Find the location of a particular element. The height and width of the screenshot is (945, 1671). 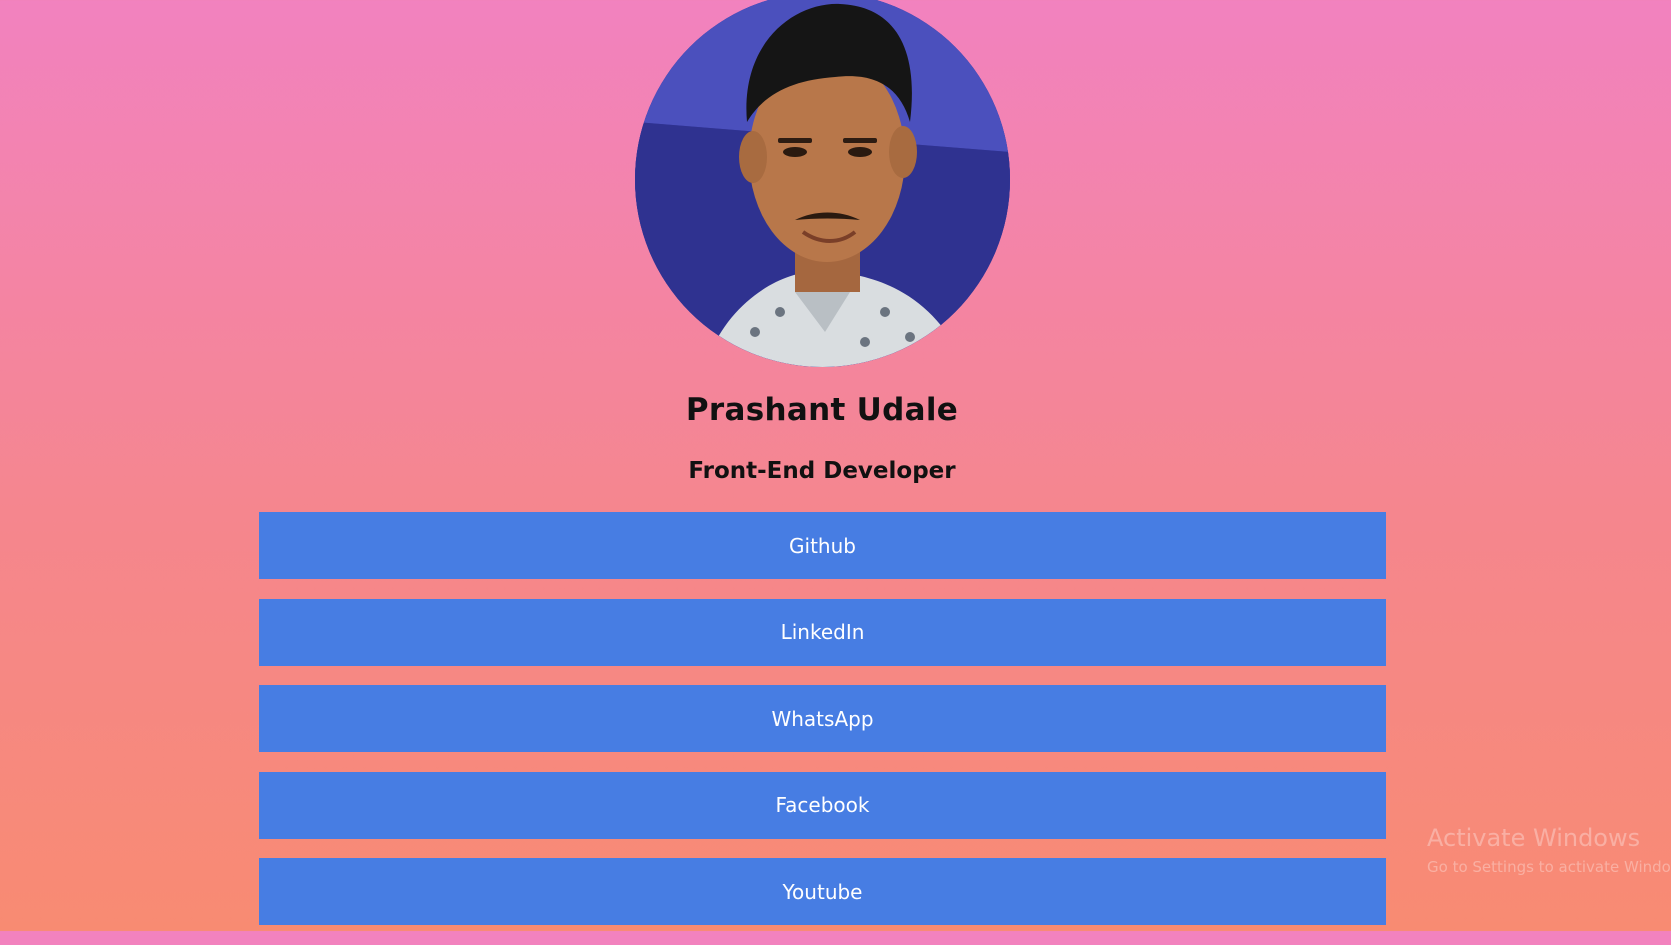

linkedin-link-button: LinkedIn is located at coordinates (822, 632).